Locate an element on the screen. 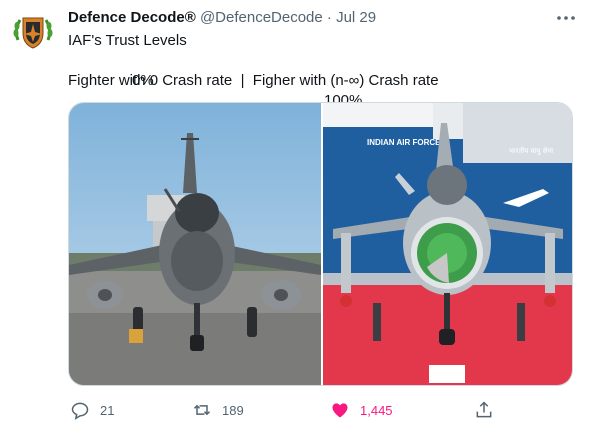  retweet-count: 189 is located at coordinates (233, 410).